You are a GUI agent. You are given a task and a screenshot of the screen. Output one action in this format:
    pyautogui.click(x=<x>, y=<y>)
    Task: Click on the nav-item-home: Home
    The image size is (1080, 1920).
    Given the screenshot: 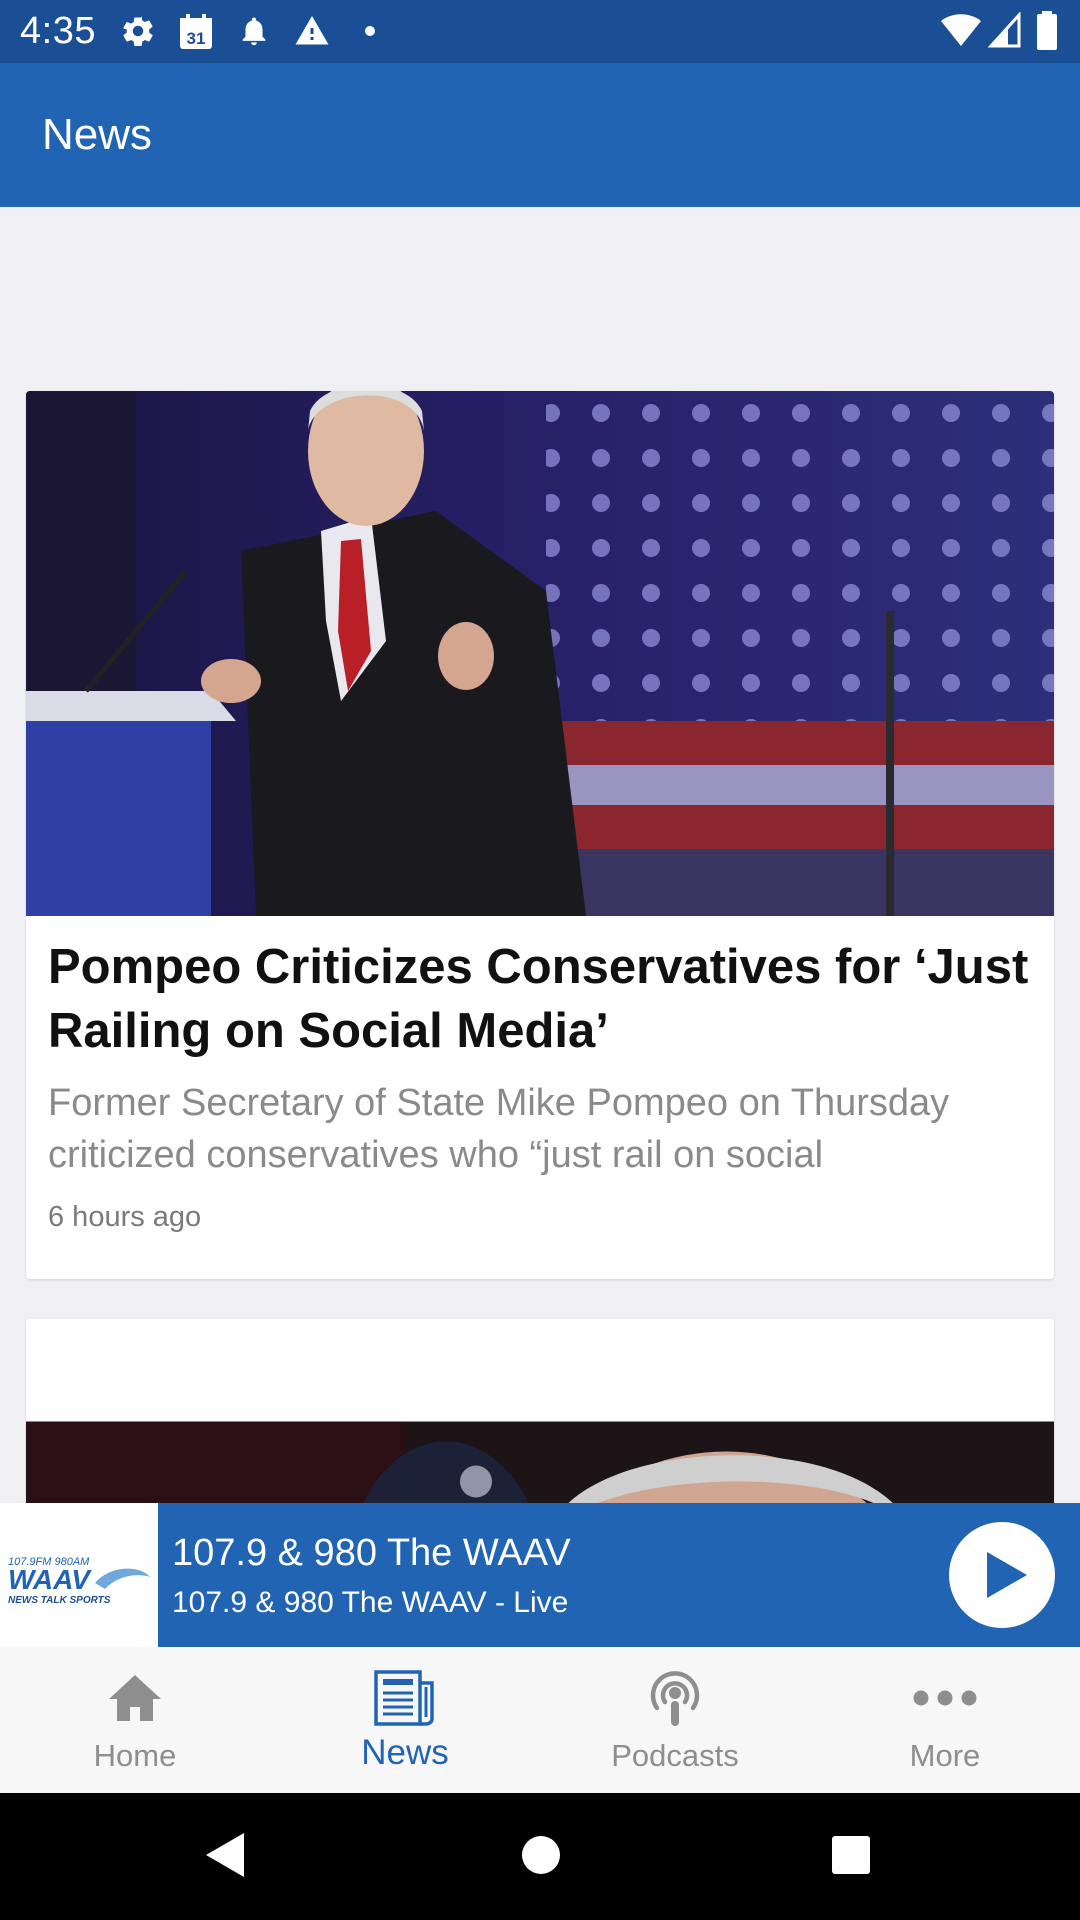 What is the action you would take?
    pyautogui.click(x=135, y=1720)
    